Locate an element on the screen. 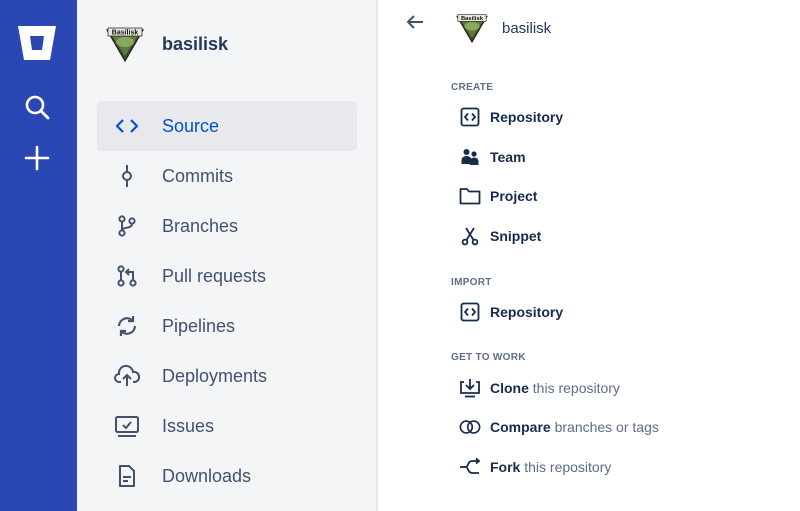 This screenshot has height=511, width=800. pull-request-icon is located at coordinates (127, 276).